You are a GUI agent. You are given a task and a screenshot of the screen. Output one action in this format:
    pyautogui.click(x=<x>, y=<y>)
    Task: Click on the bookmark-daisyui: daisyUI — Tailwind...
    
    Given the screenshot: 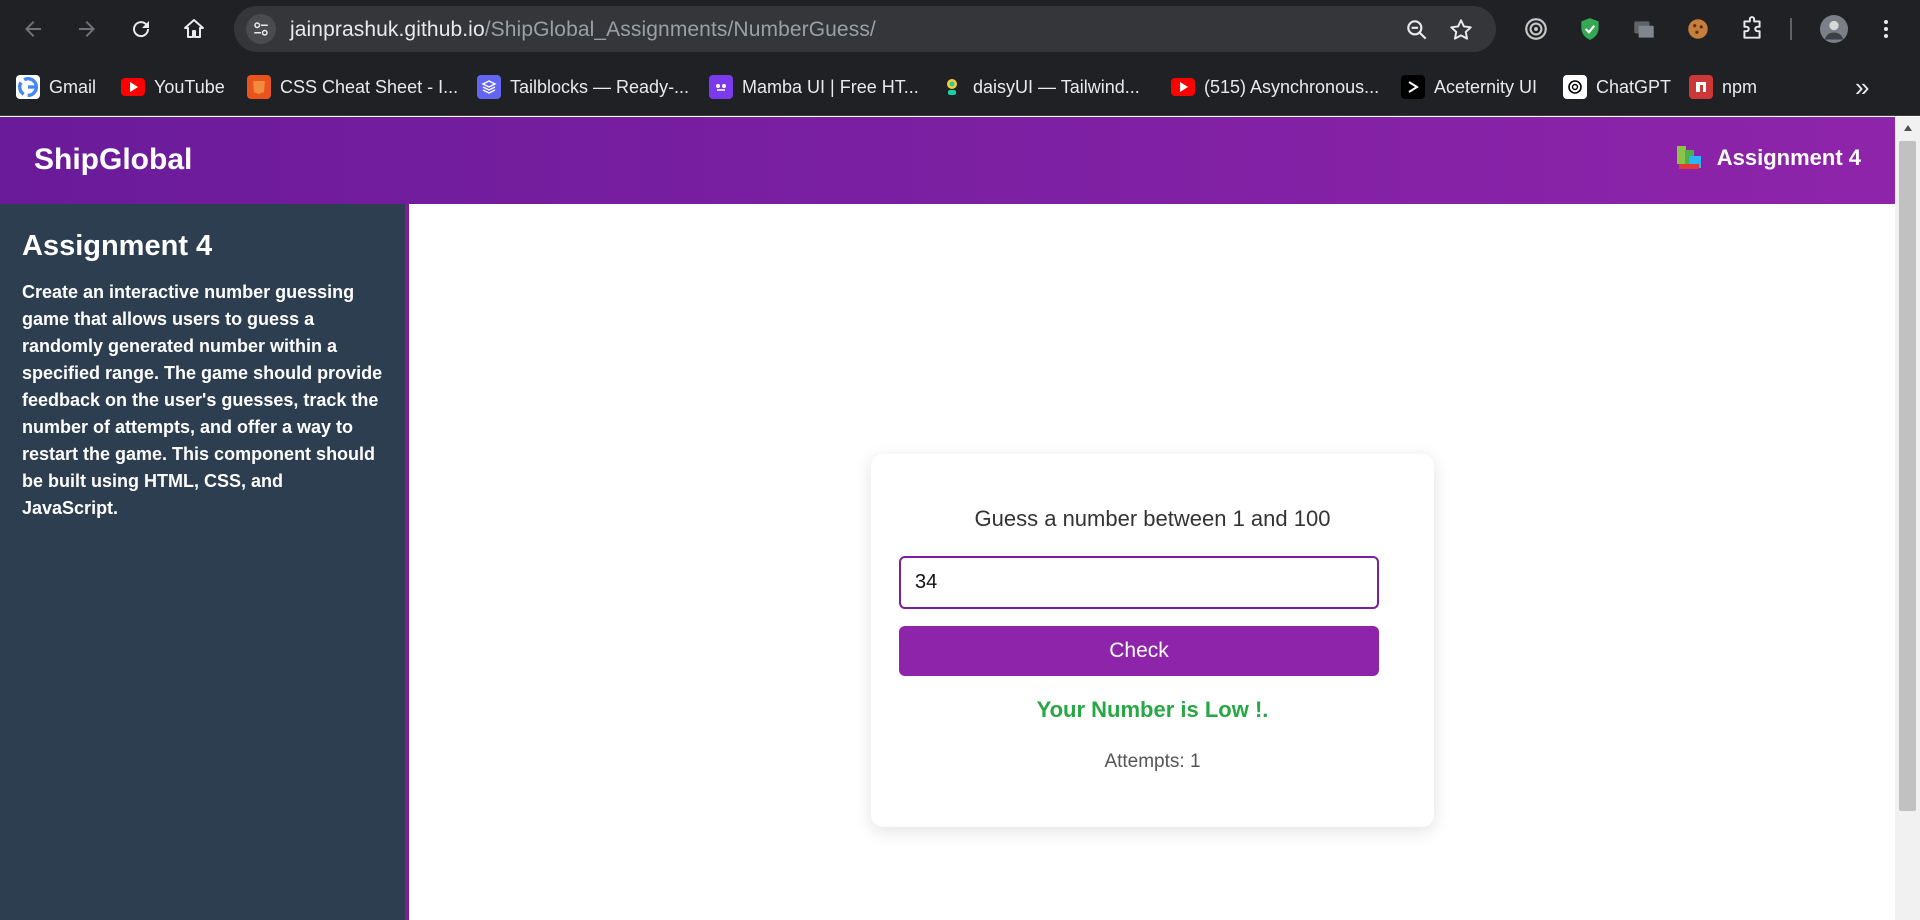 What is the action you would take?
    pyautogui.click(x=1040, y=87)
    